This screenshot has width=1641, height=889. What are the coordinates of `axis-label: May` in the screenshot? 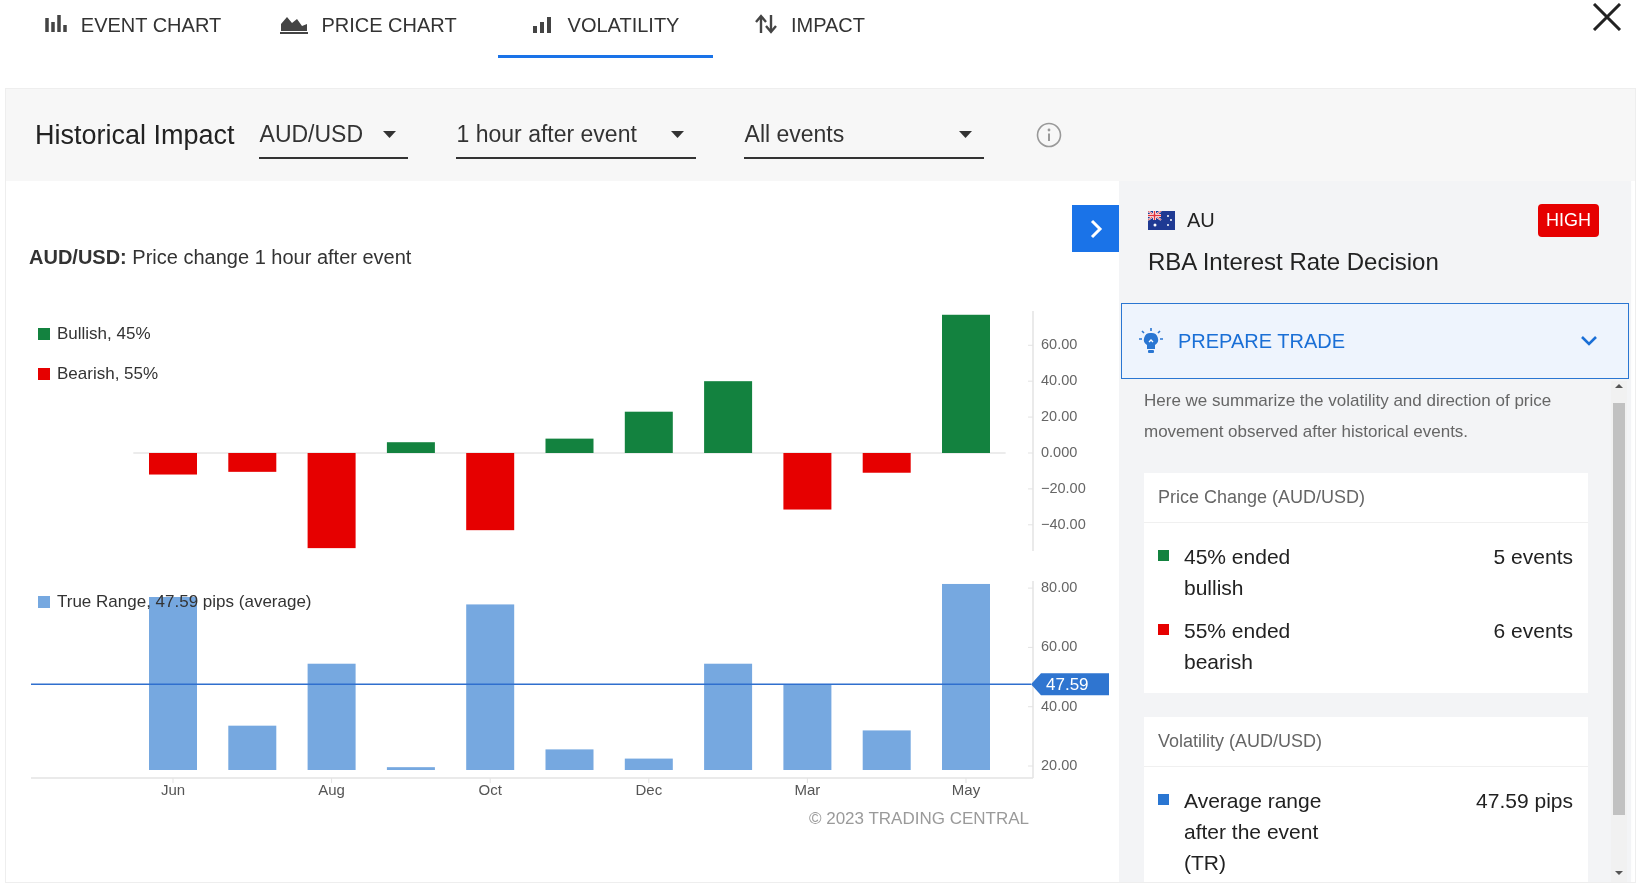 It's located at (966, 789).